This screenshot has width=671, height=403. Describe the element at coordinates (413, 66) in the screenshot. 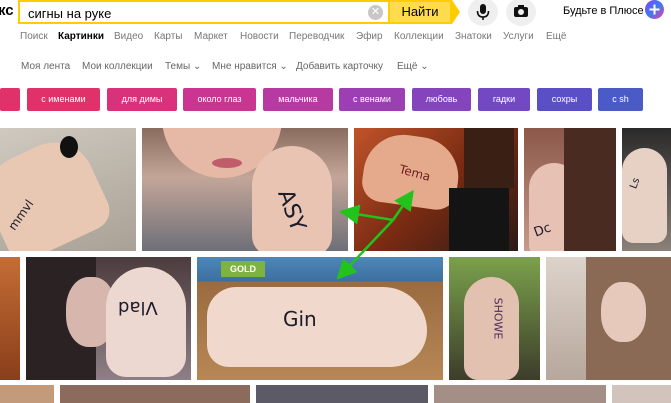

I see `subnav-more: Ещё ⌄` at that location.